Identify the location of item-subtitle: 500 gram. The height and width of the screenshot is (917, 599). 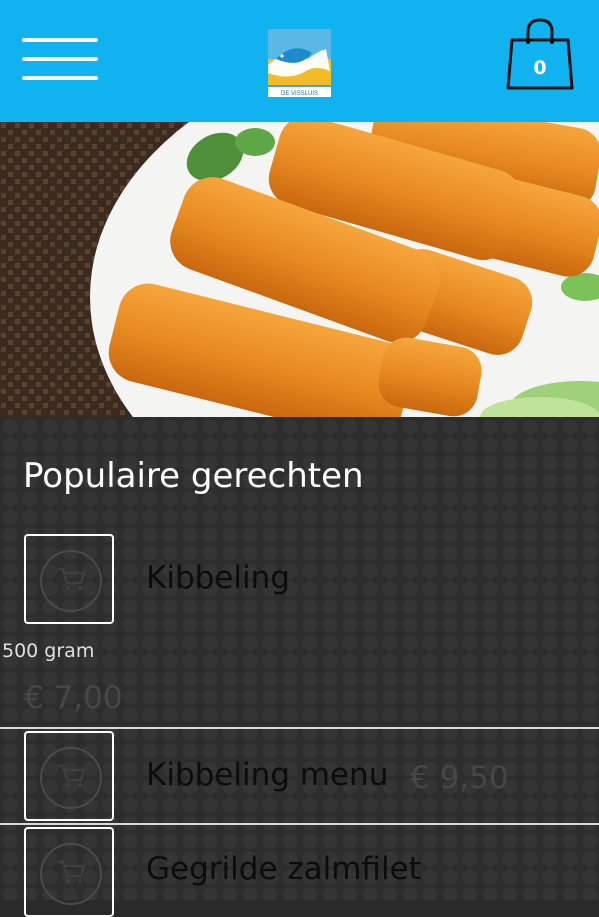
(48, 651).